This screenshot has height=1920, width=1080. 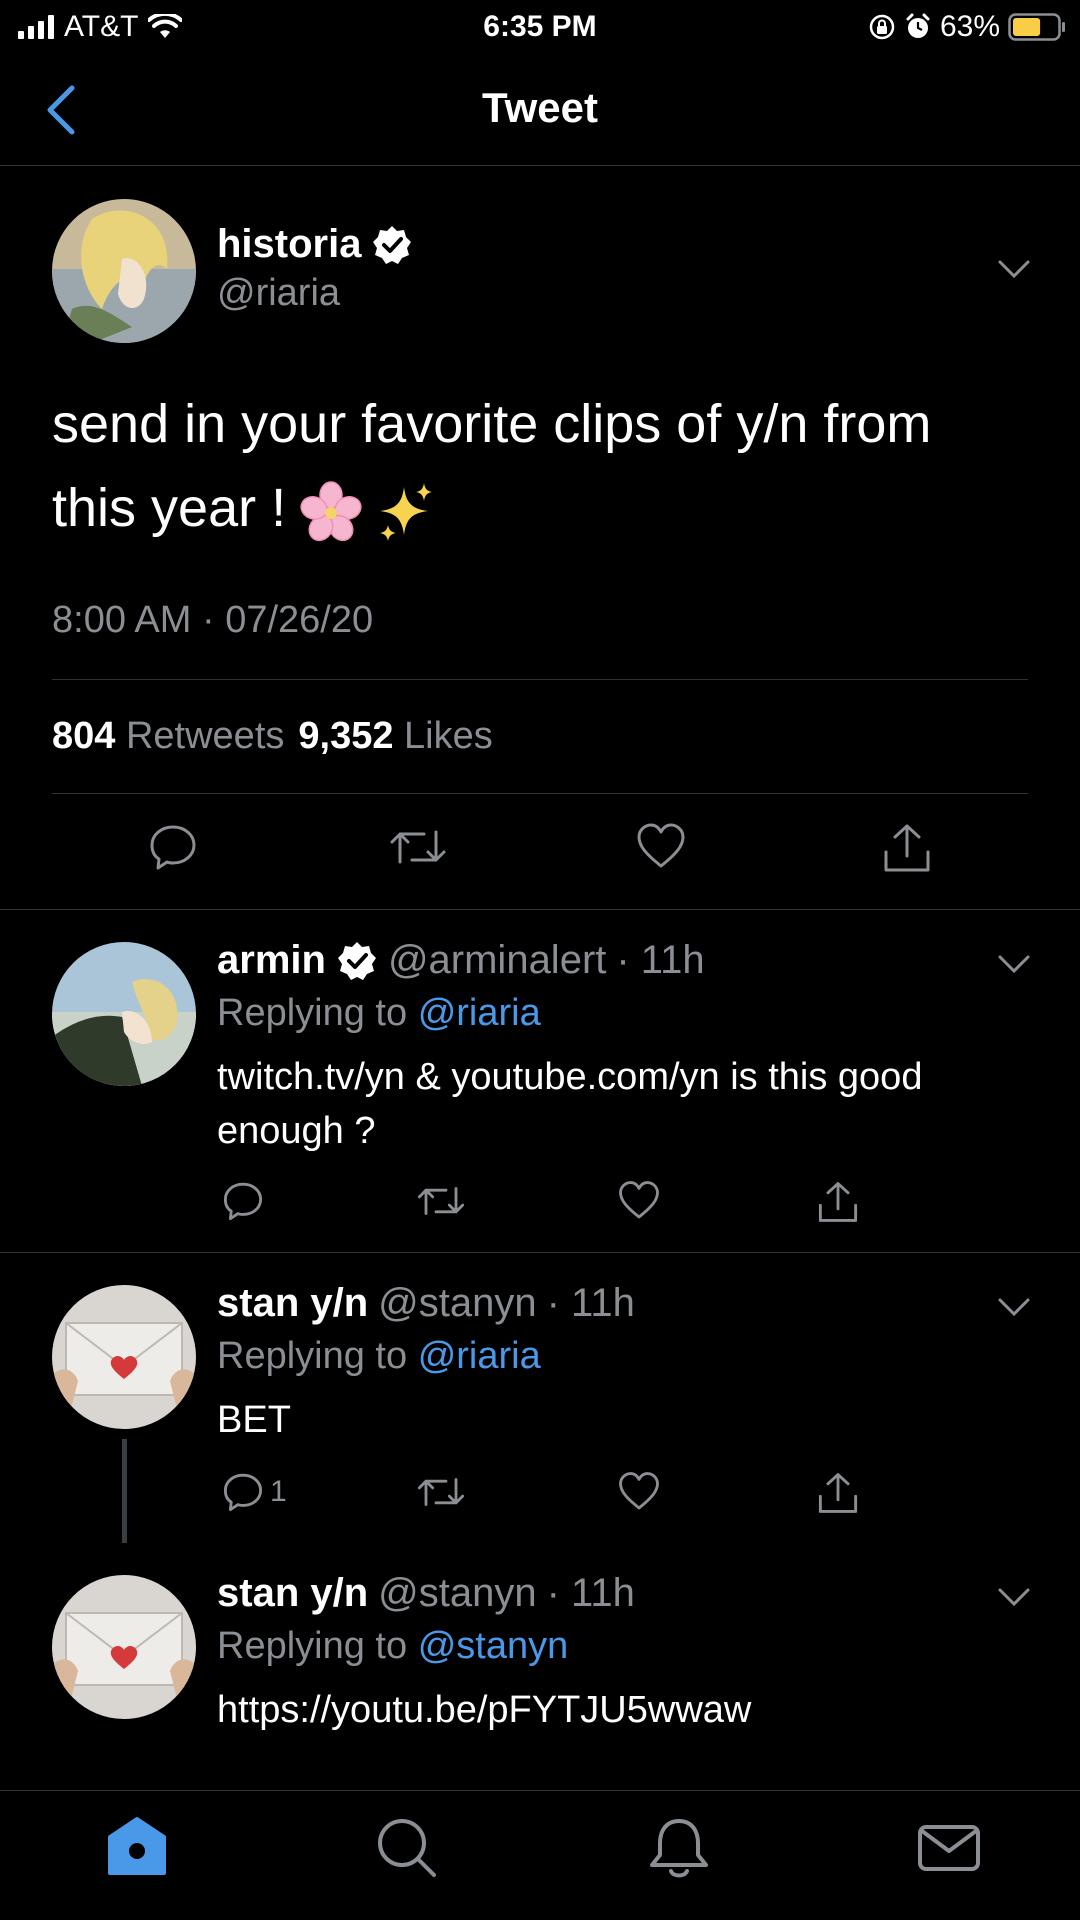 What do you see at coordinates (540, 1501) in the screenshot?
I see `reply-actions: 1` at bounding box center [540, 1501].